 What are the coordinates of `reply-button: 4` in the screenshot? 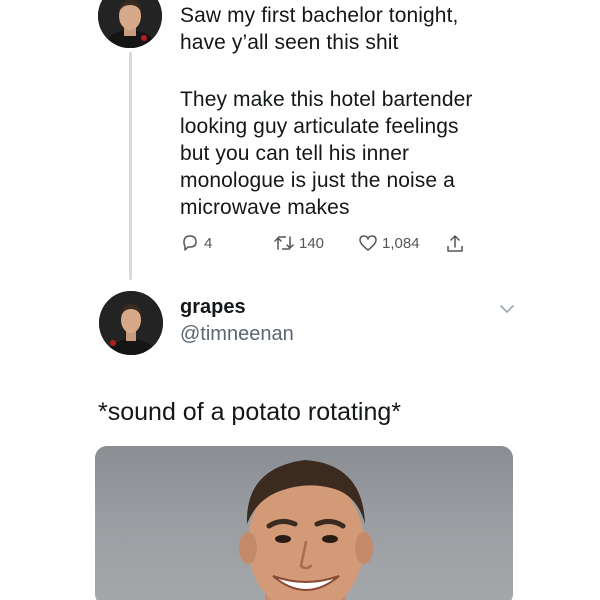 It's located at (196, 243).